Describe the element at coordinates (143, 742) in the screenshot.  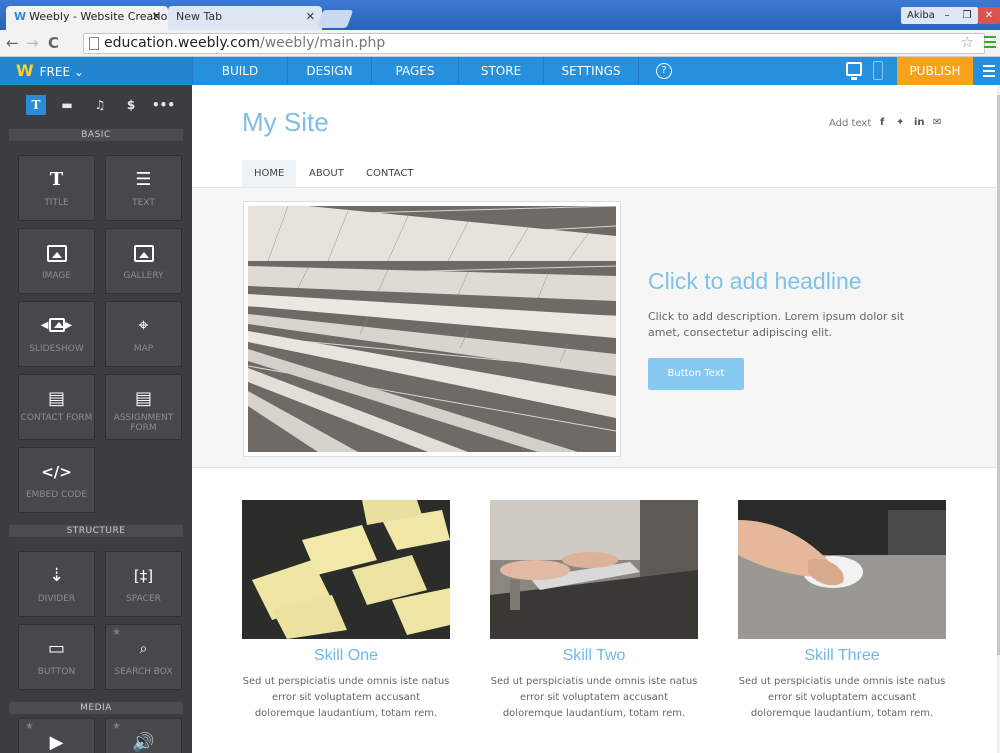
I see `audio-icon: 🔊` at that location.